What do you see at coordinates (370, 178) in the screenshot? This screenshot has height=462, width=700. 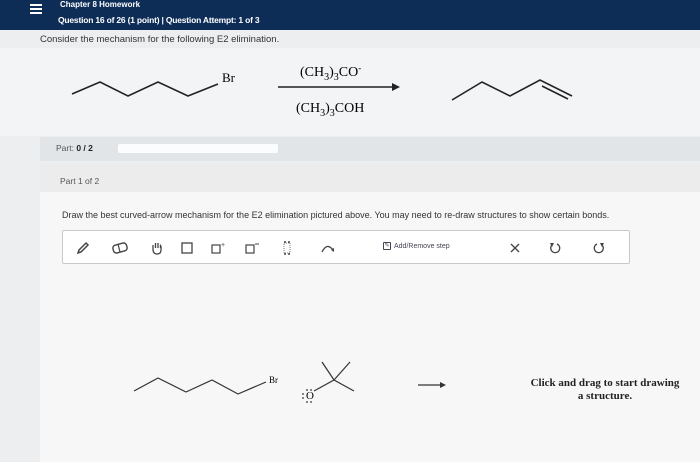 I see `part-panel-header: Part 1 of 2` at bounding box center [370, 178].